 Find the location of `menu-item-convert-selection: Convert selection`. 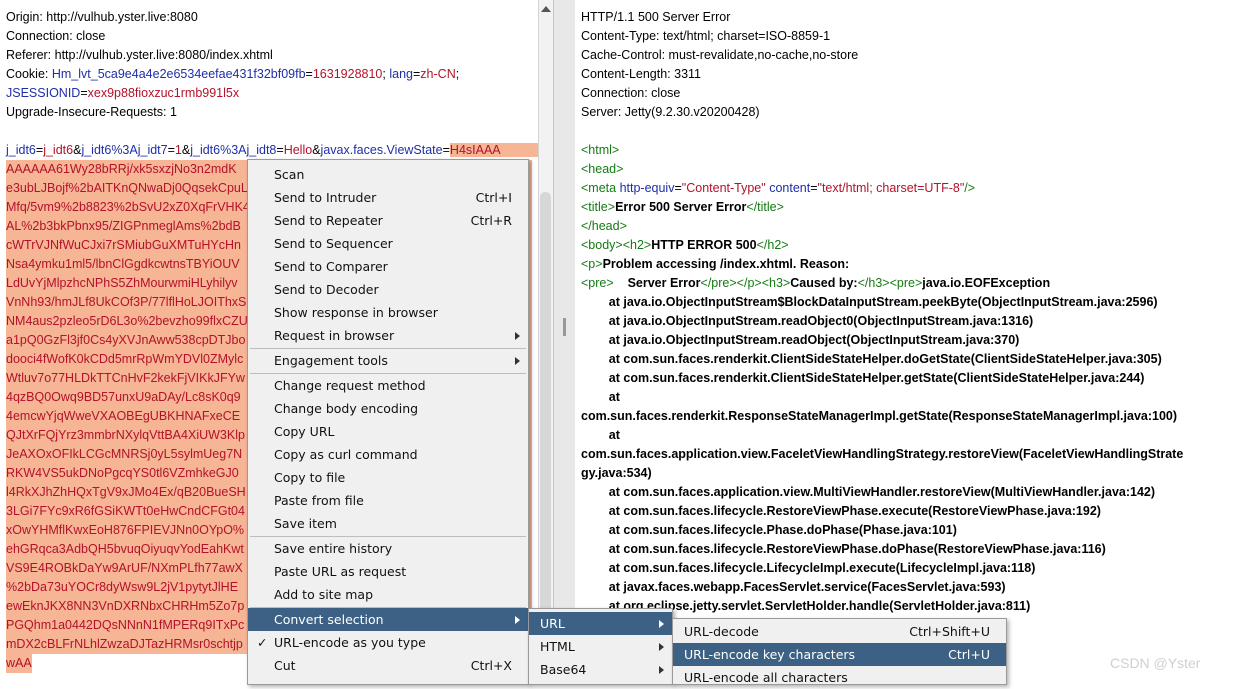

menu-item-convert-selection: Convert selection is located at coordinates (388, 619).